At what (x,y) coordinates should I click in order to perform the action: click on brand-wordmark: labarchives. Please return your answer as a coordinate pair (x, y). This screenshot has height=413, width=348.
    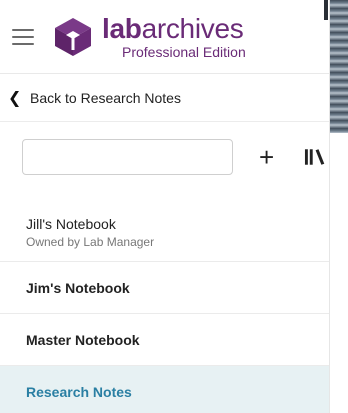
    Looking at the image, I should click on (173, 28).